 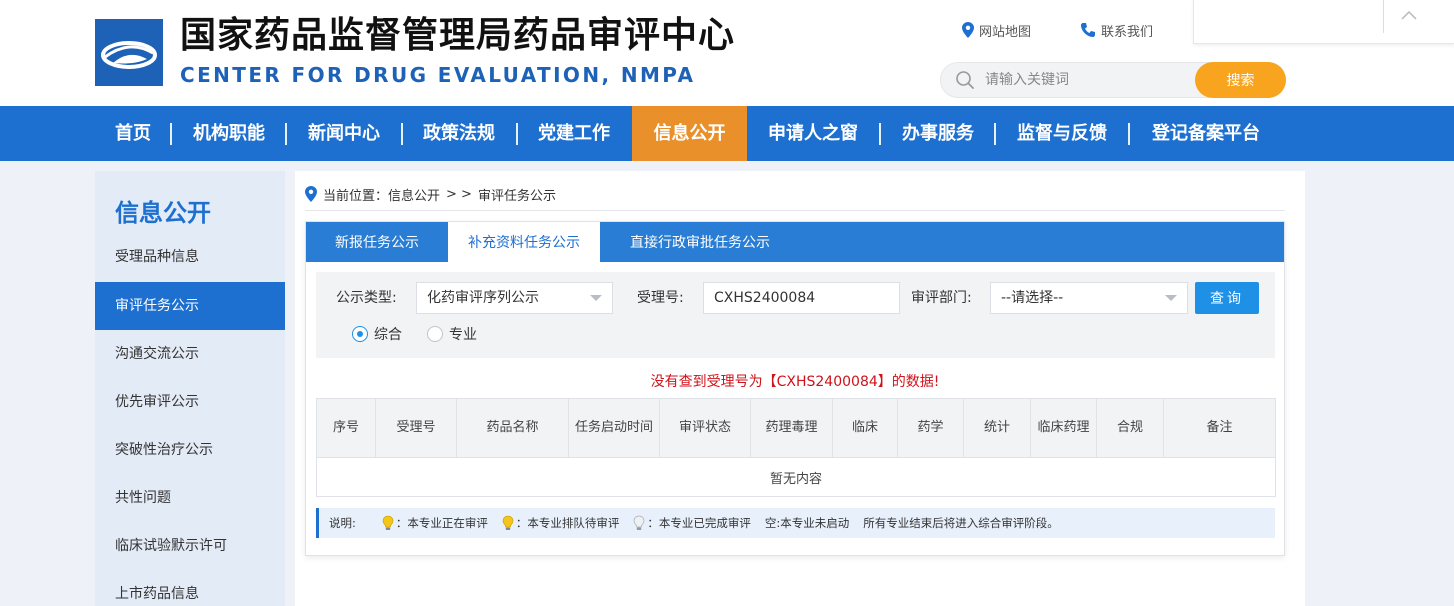 I want to click on sidebar-item-accepted-varieties: 受理品种信息, so click(x=190, y=257).